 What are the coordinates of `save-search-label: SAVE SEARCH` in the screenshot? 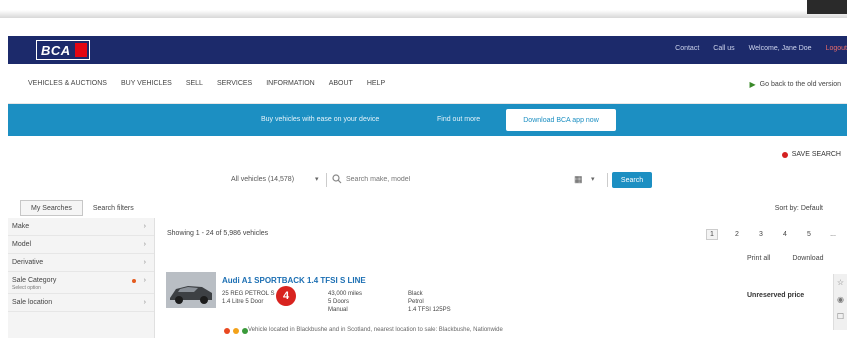 It's located at (816, 154).